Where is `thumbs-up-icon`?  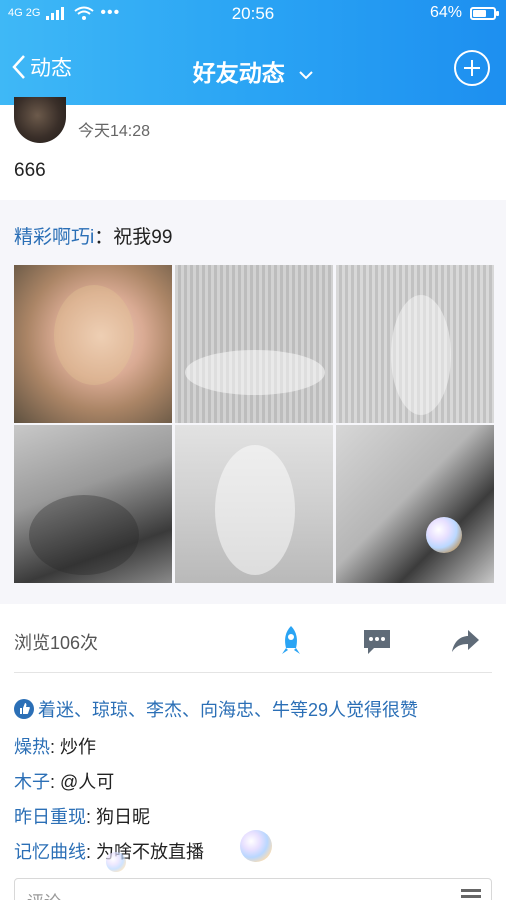 thumbs-up-icon is located at coordinates (24, 709).